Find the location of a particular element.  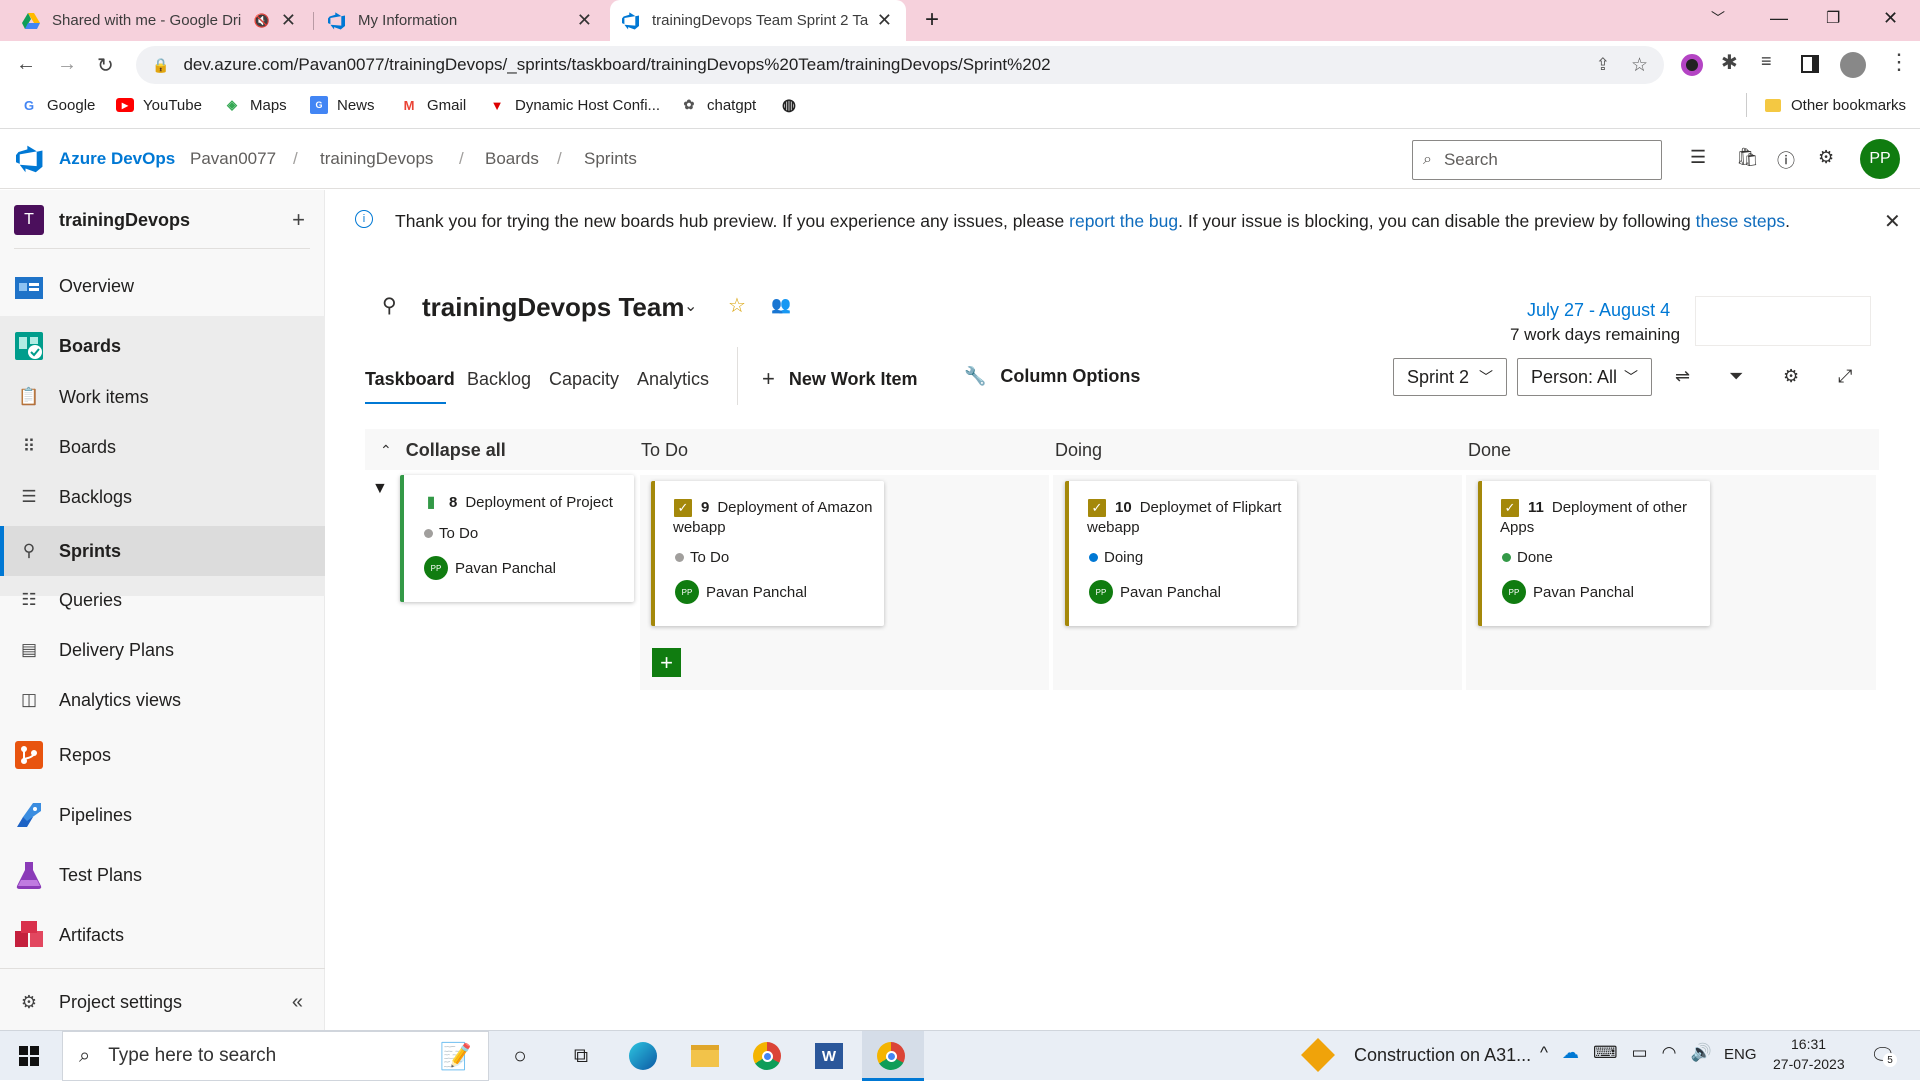

bookmark-news: G News is located at coordinates (342, 105).